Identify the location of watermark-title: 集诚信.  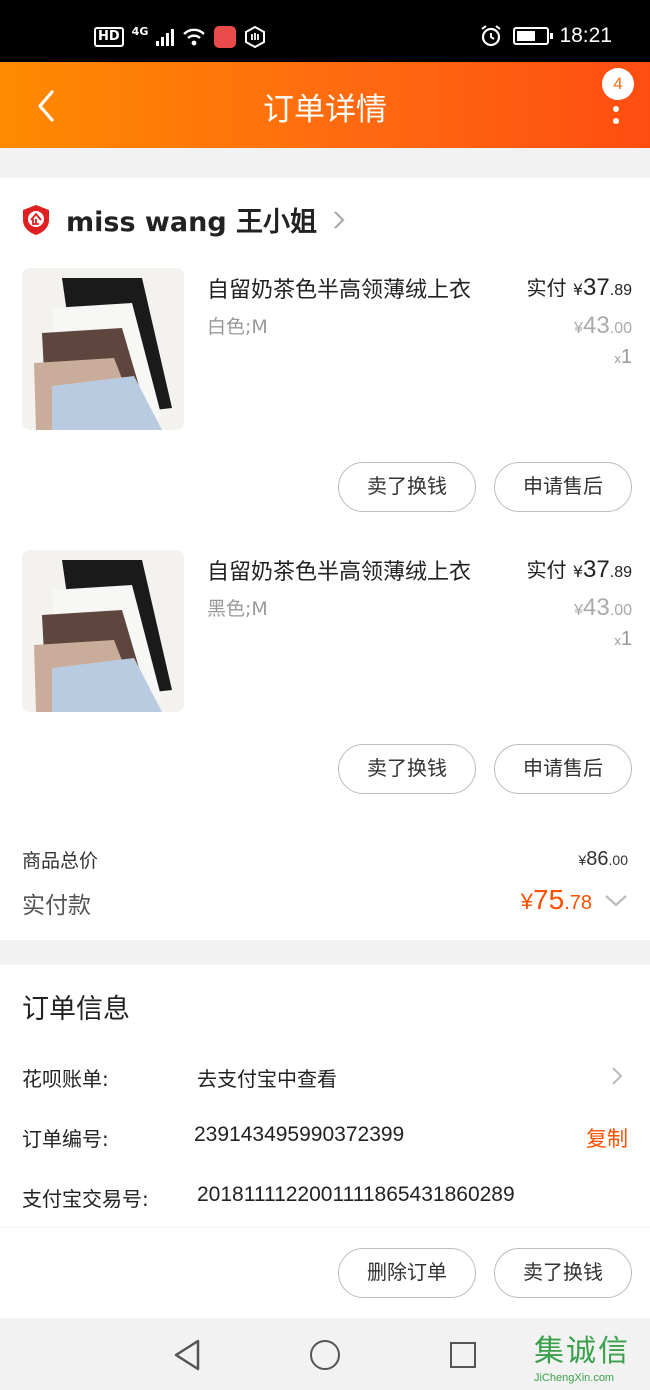
(582, 1351).